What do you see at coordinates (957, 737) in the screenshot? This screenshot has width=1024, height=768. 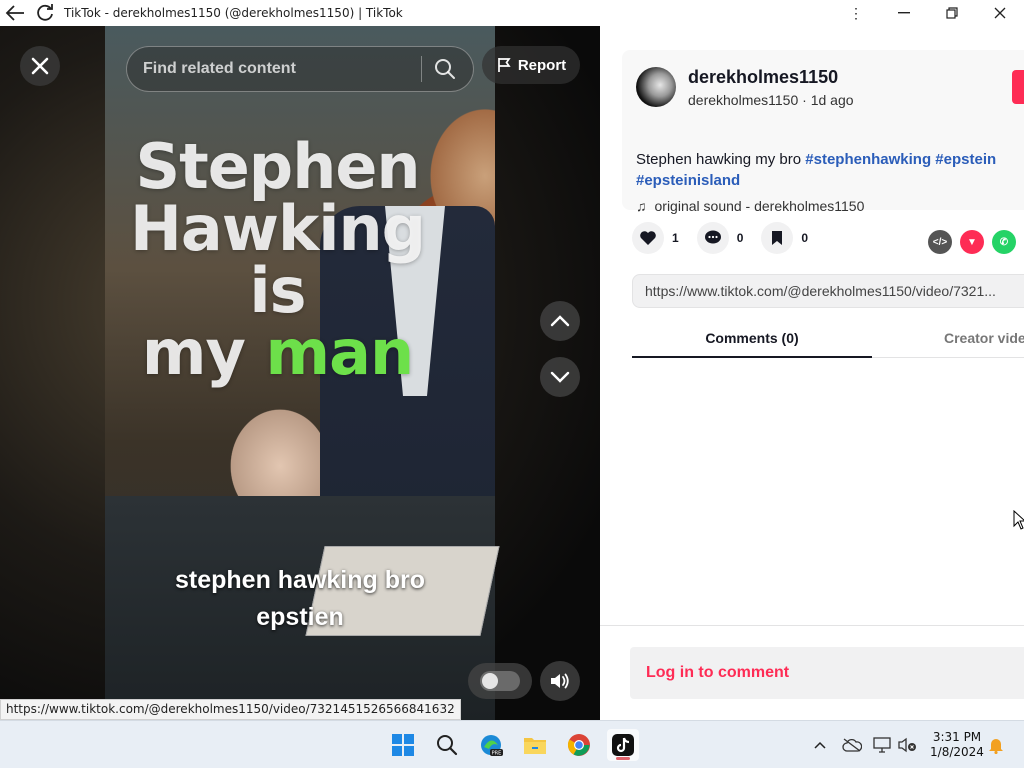 I see `clock-time: 3:31 PM` at bounding box center [957, 737].